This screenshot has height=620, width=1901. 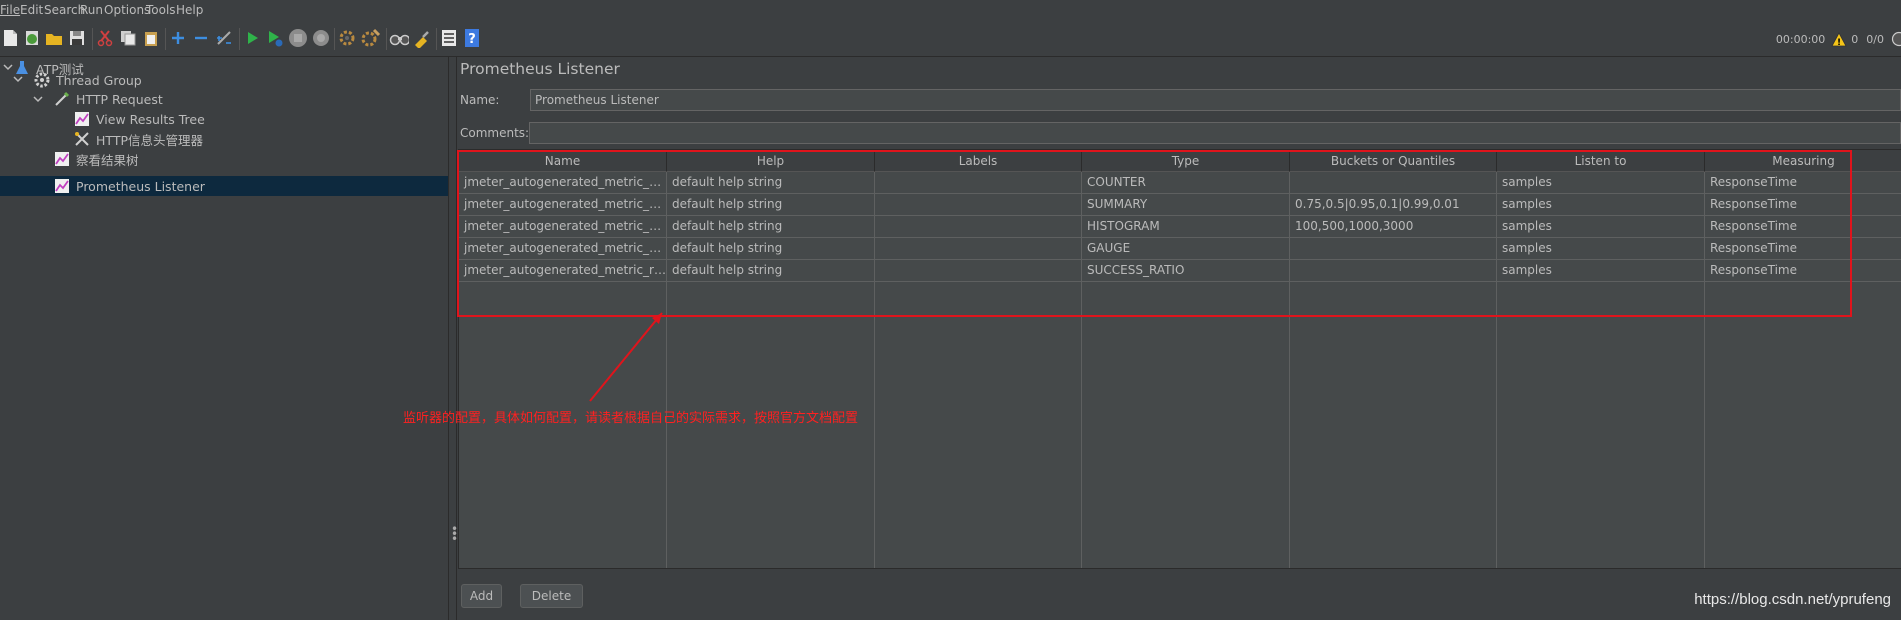 I want to click on copy-icon, so click(x=128, y=38).